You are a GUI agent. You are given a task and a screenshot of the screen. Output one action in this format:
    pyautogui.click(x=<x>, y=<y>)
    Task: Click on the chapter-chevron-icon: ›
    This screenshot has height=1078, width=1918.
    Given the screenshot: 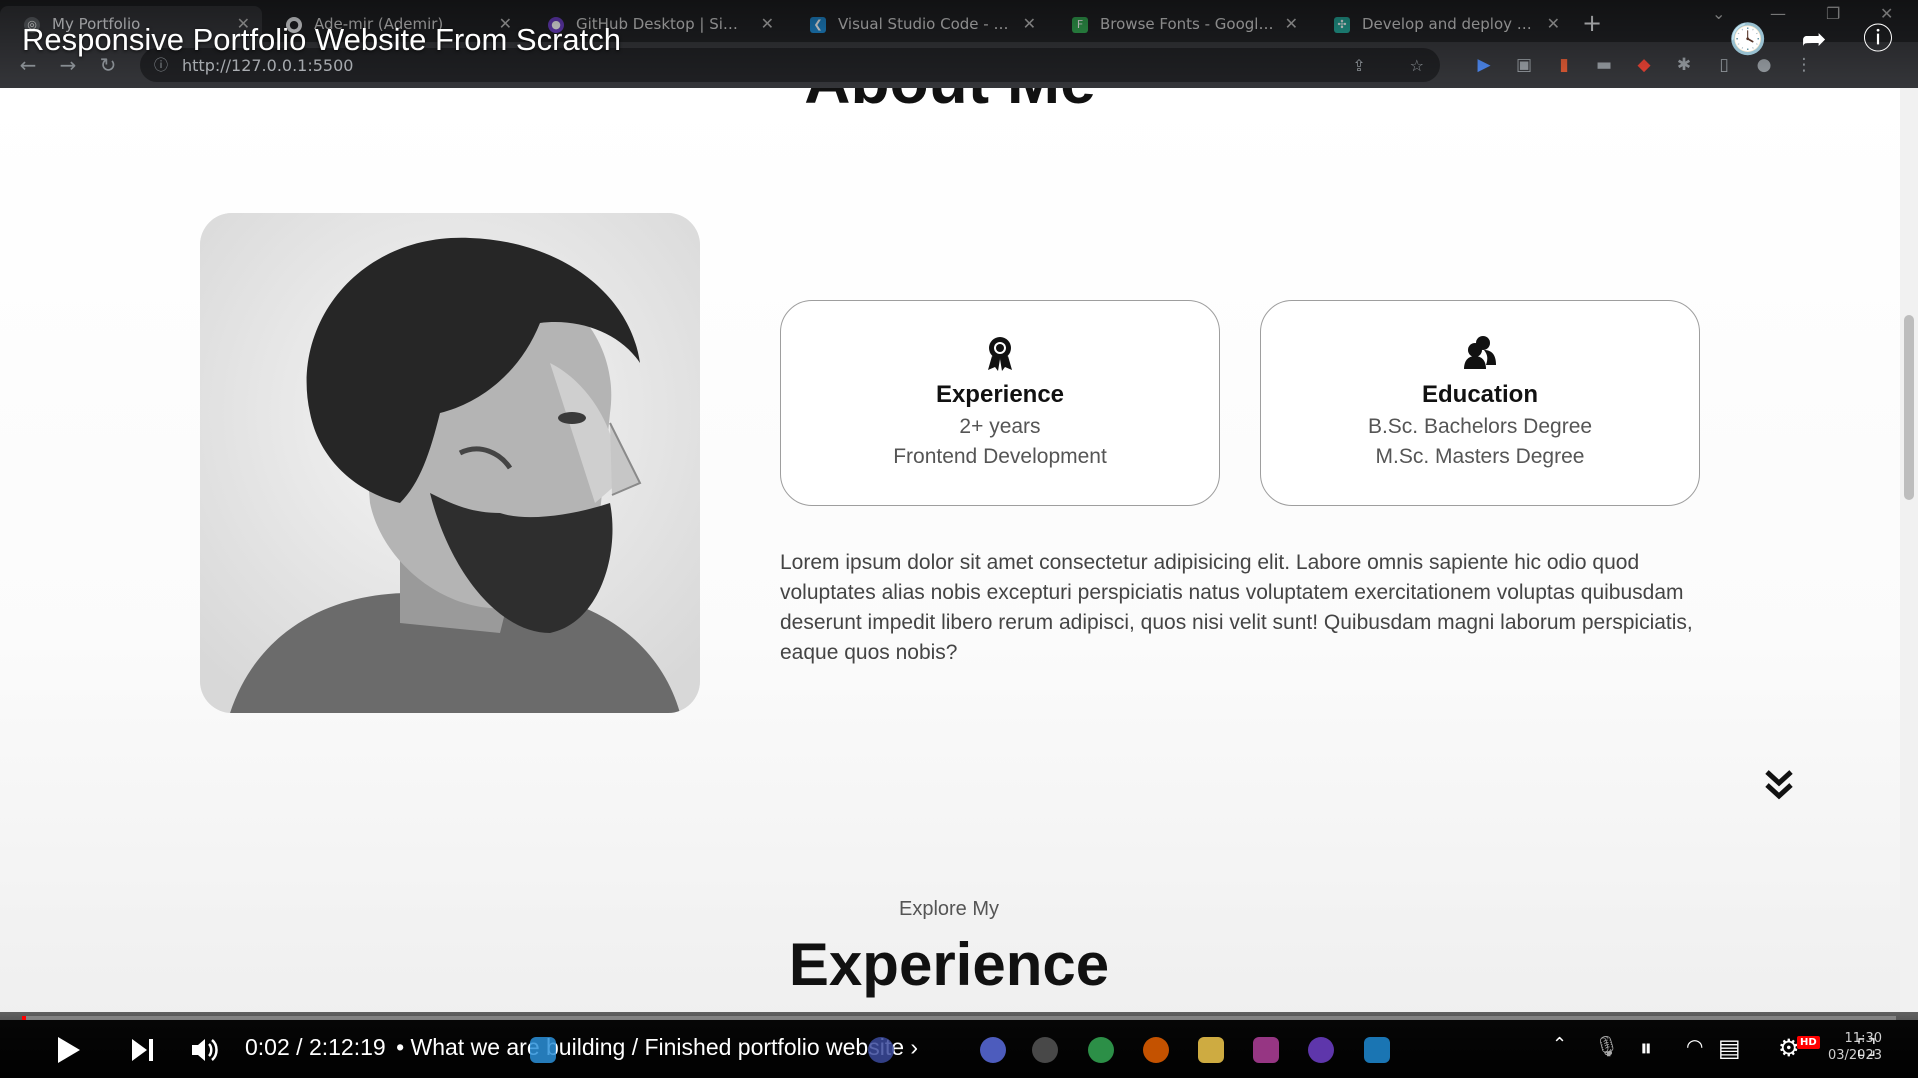 What is the action you would take?
    pyautogui.click(x=914, y=1047)
    